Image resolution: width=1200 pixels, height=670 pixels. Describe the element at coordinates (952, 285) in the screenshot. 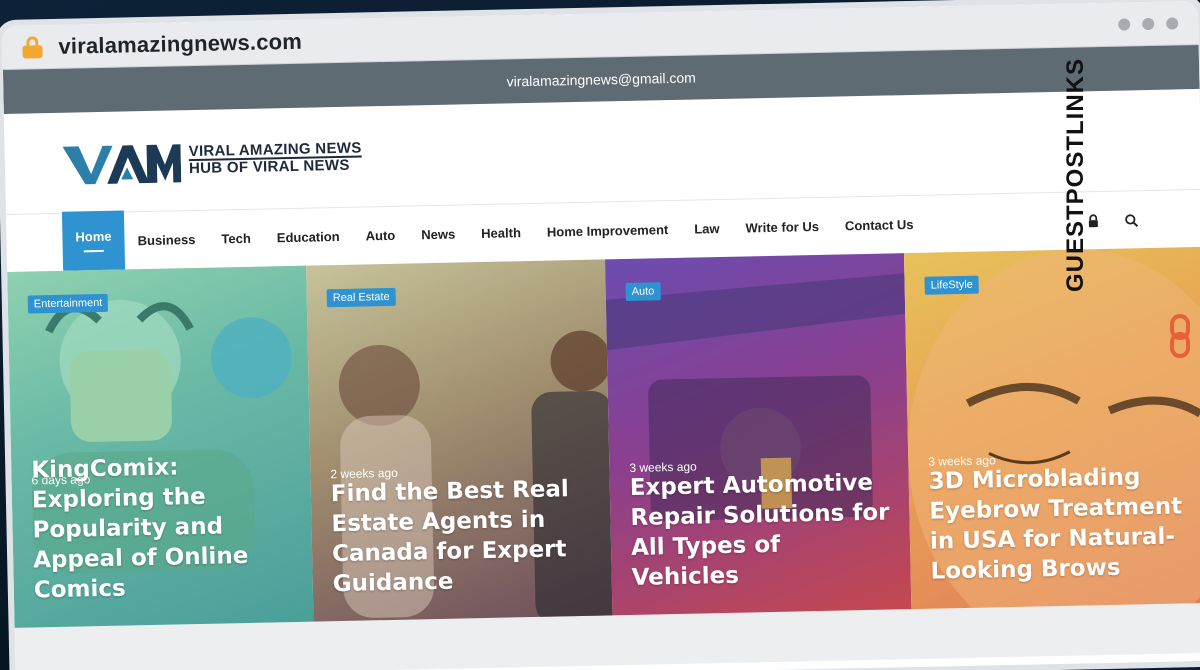

I see `category-badge: LifeStyle` at that location.